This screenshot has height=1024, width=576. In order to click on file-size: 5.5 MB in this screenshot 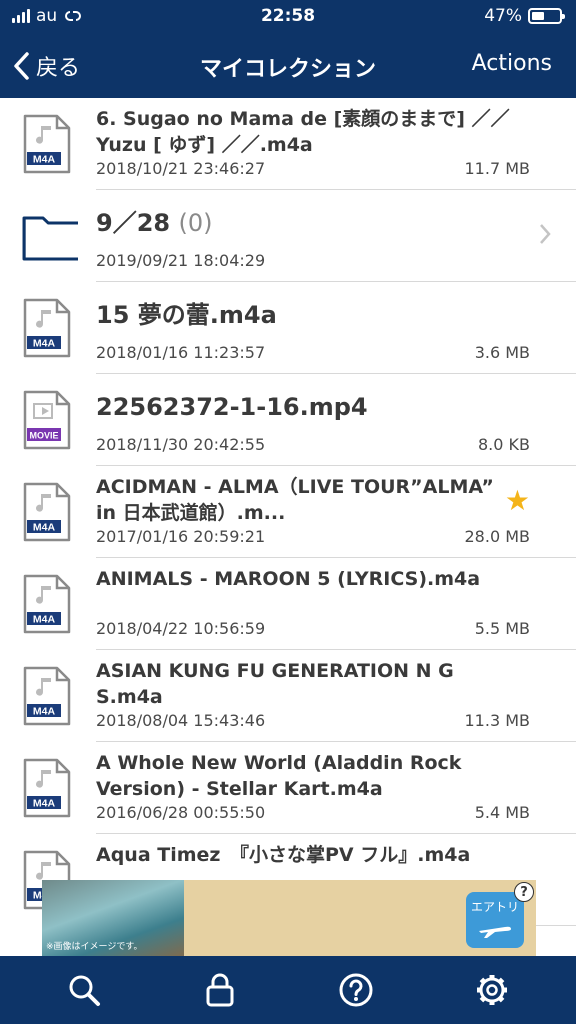, I will do `click(502, 628)`.